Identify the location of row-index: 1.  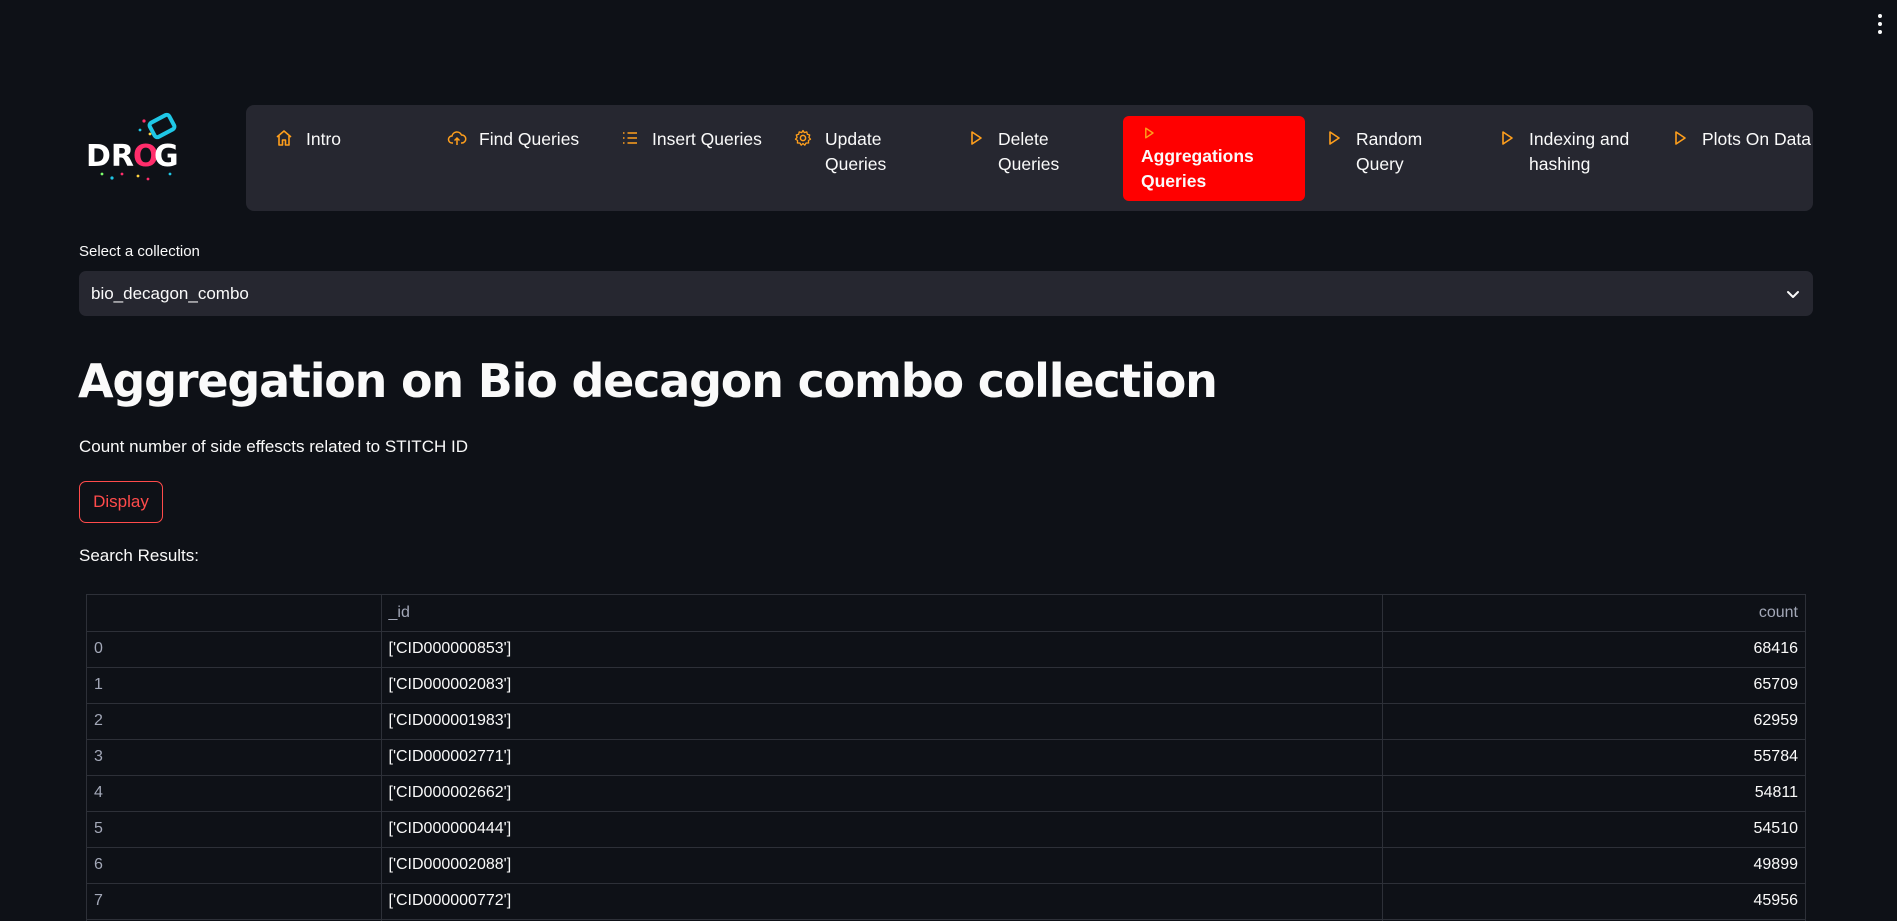
(234, 685).